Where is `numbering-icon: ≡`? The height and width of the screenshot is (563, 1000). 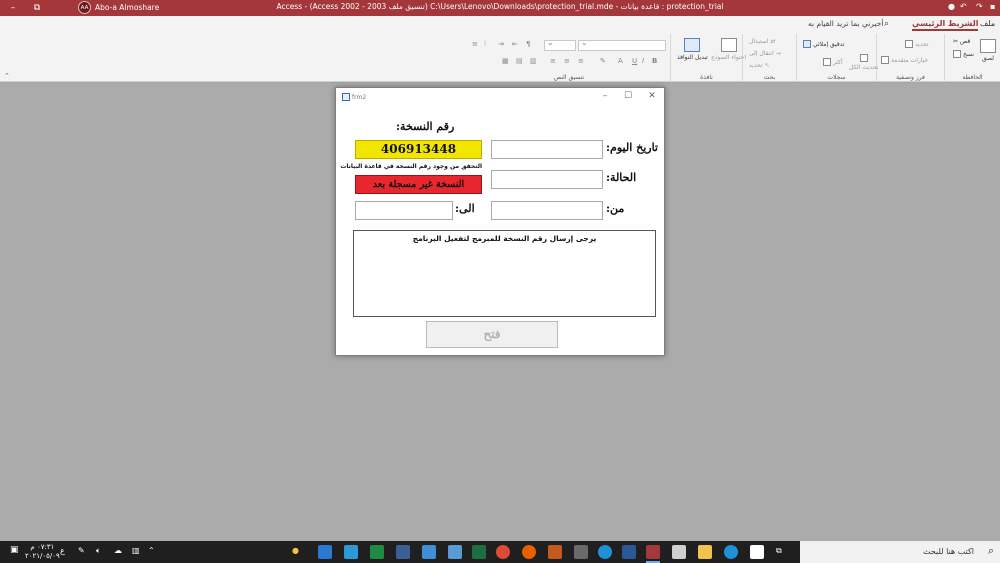
numbering-icon: ≡ is located at coordinates (475, 44).